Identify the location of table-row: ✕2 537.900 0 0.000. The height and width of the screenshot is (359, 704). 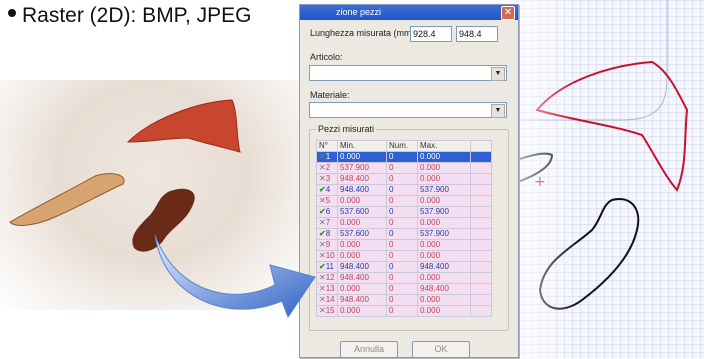
(404, 168).